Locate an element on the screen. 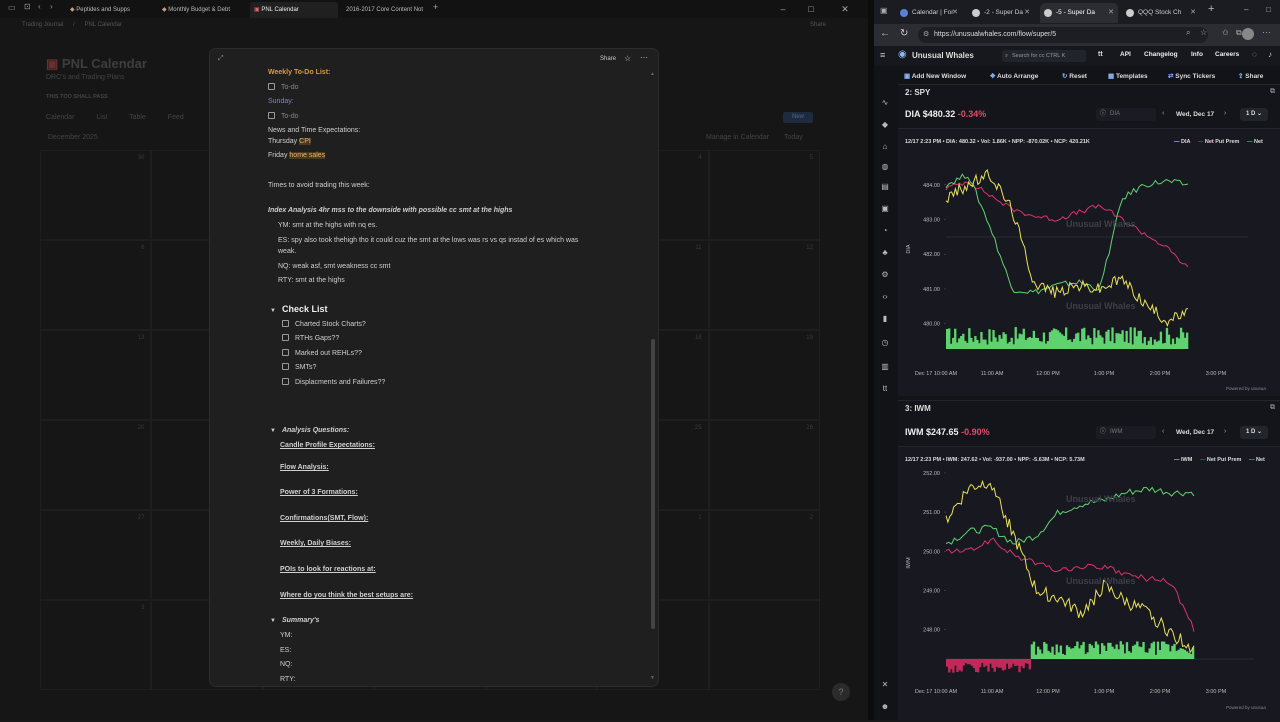  minimize-icon: – is located at coordinates (783, 9).